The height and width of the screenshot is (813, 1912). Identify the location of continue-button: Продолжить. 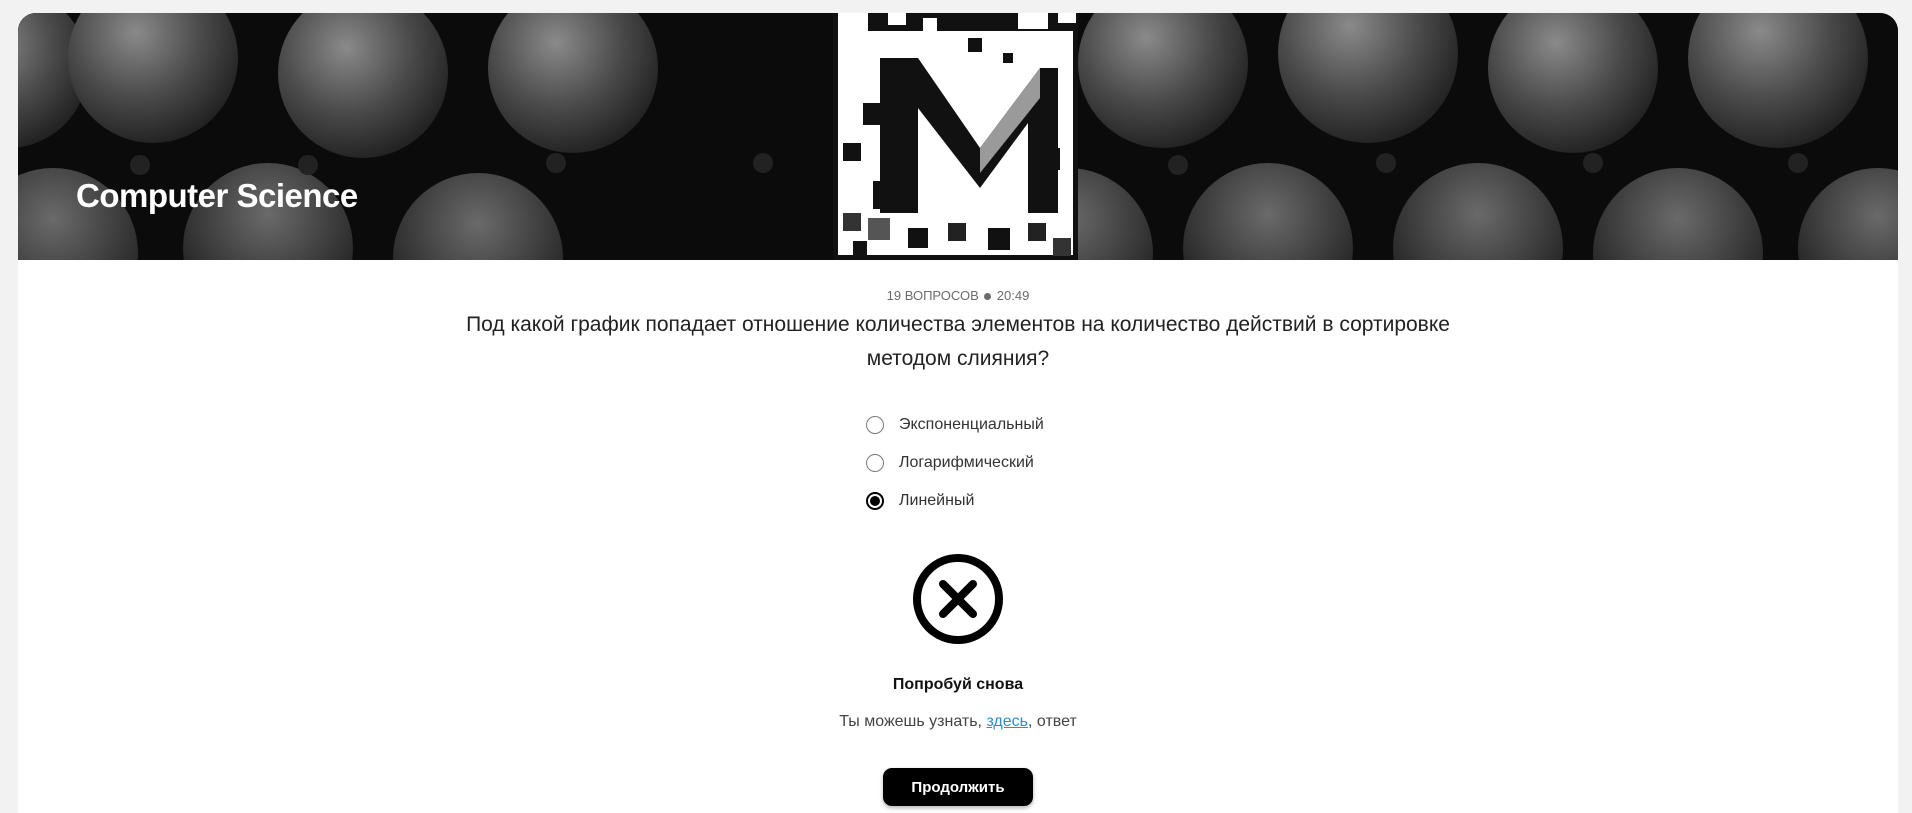
(958, 787).